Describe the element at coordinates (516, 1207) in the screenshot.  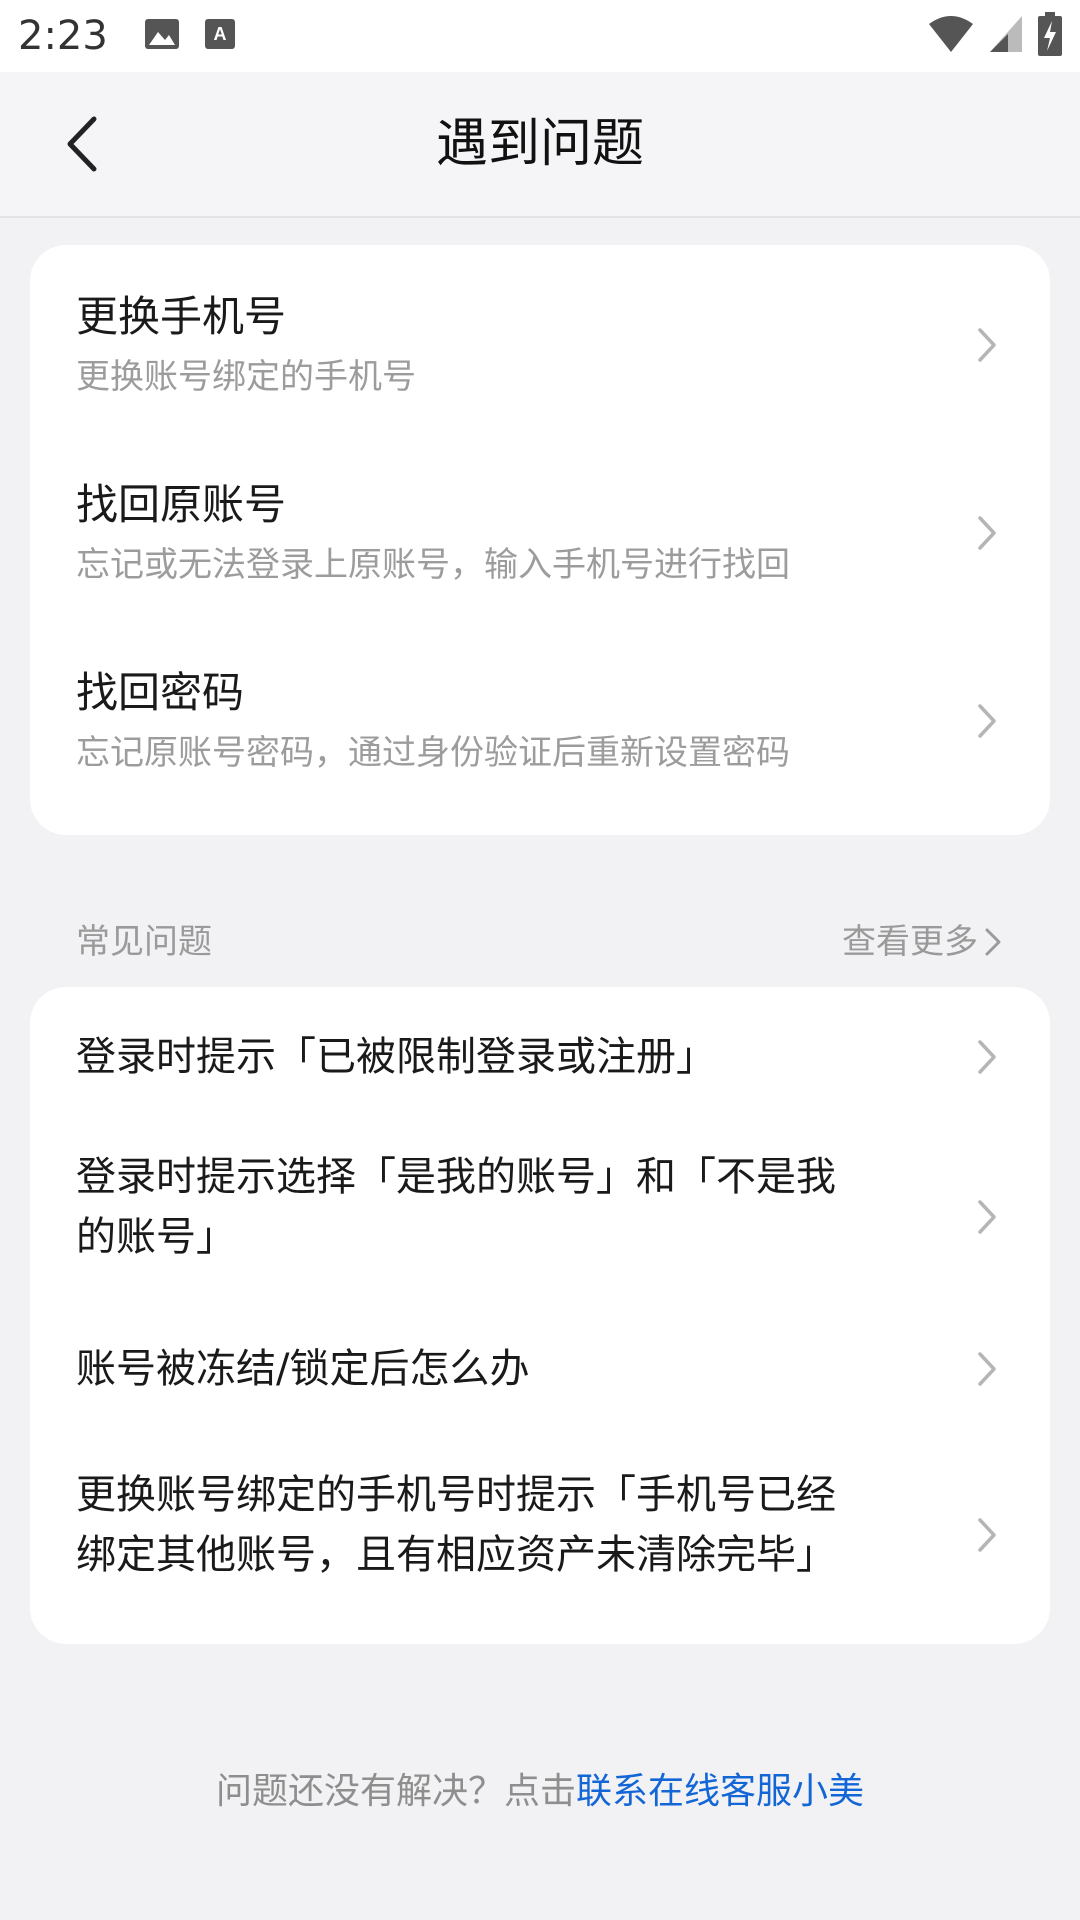
I see `faq-item-text: 登录时提示选择「是我的账号」和「不是我 的账号」` at that location.